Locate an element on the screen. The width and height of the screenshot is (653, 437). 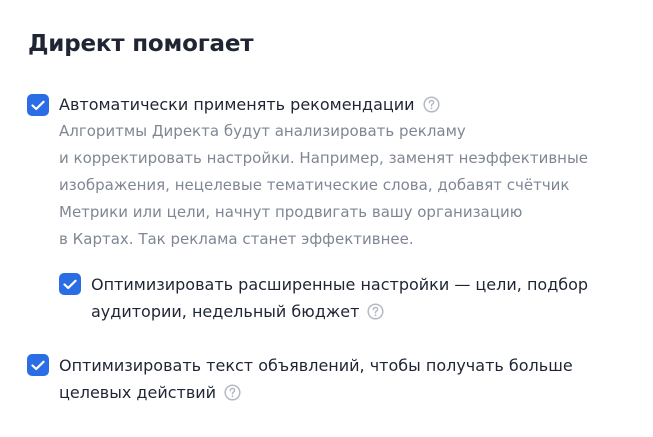
option-label-line: Автоматически применять рекомендации is located at coordinates (237, 104).